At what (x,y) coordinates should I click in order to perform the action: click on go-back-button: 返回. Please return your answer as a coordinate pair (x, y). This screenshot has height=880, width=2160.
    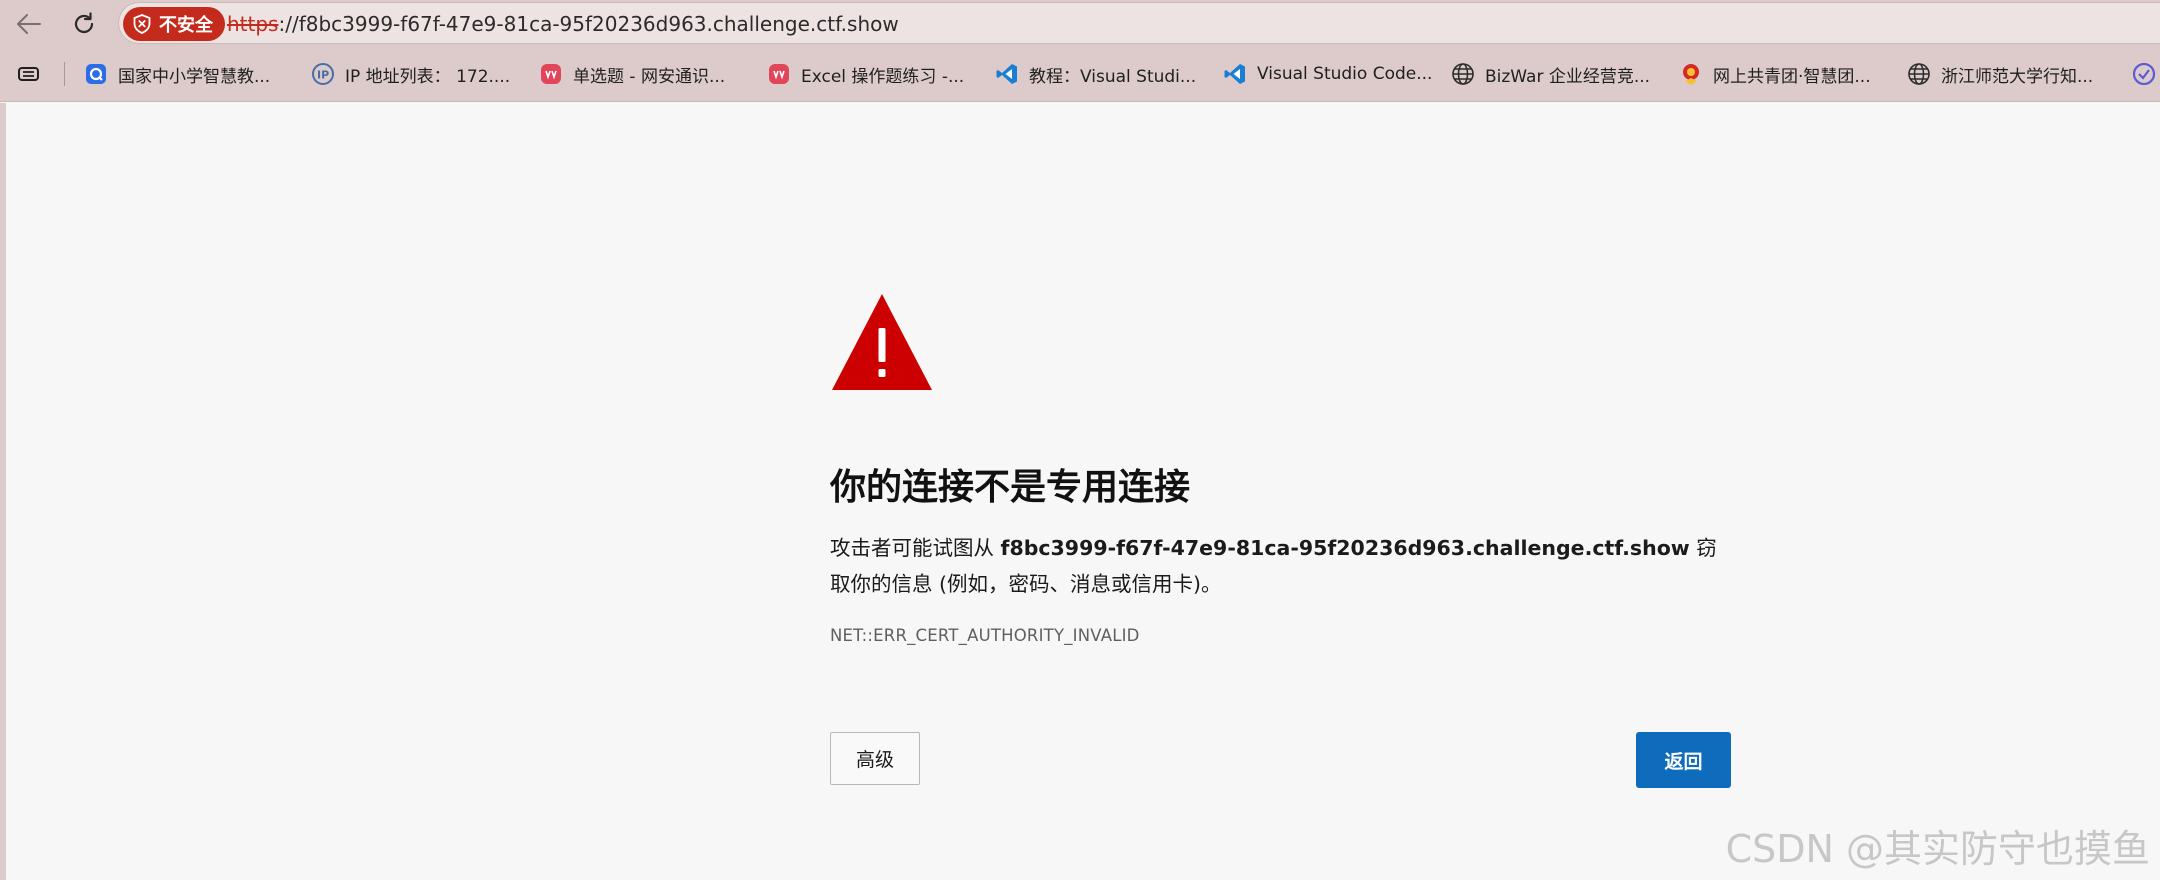
    Looking at the image, I should click on (1683, 760).